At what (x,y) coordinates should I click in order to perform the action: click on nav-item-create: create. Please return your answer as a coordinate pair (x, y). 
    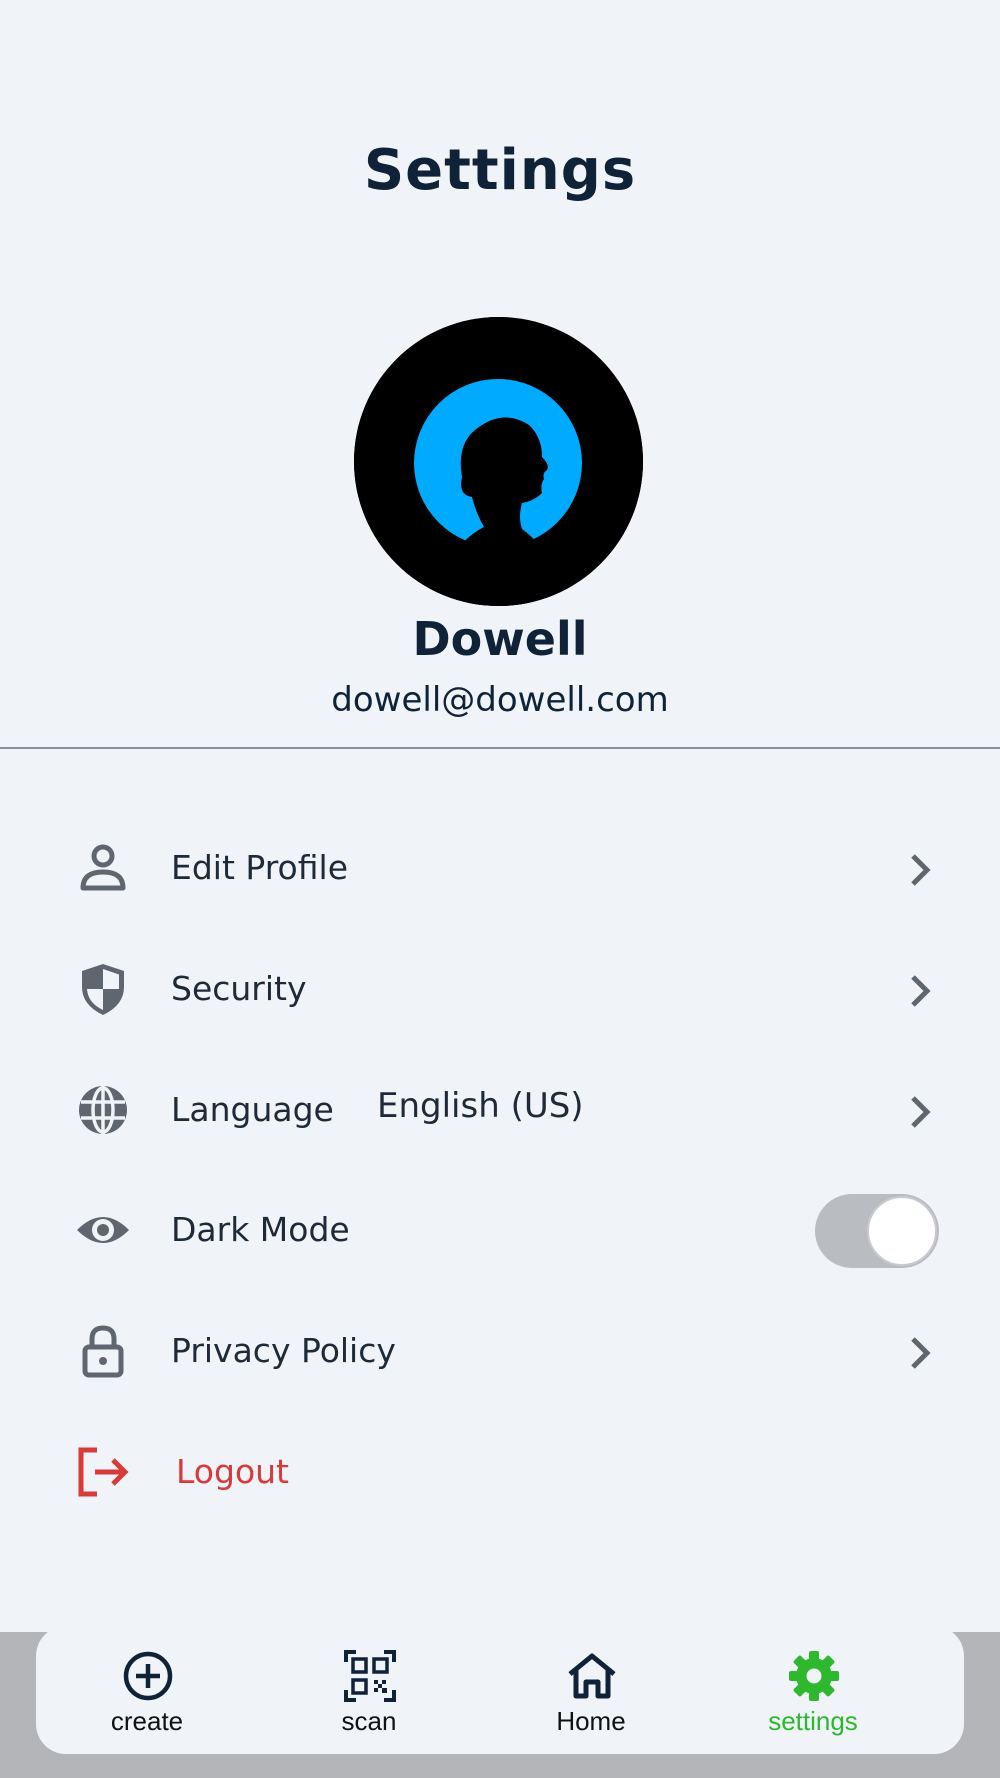
    Looking at the image, I should click on (147, 1690).